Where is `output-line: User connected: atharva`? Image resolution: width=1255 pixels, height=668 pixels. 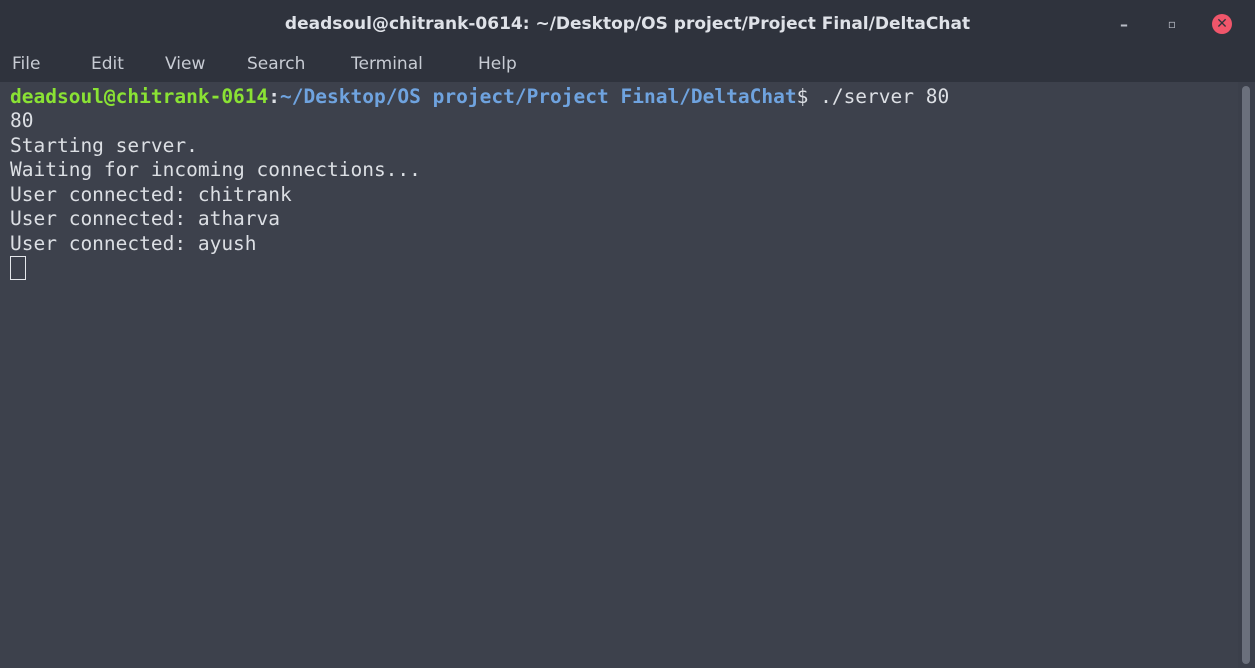 output-line: User connected: atharva is located at coordinates (145, 218).